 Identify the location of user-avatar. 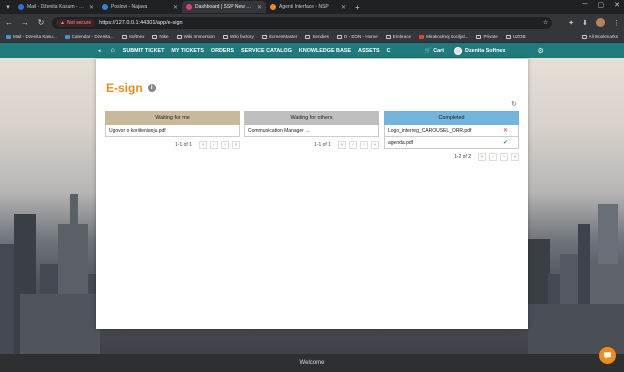
(458, 50).